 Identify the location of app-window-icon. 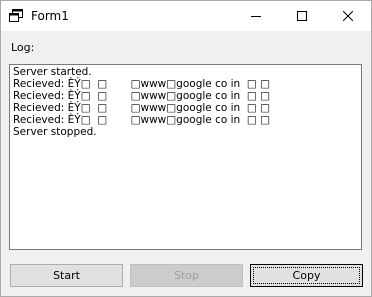
(16, 15).